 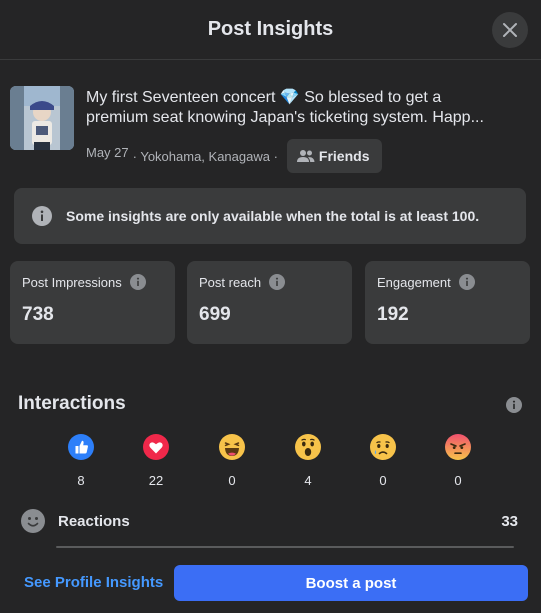 I want to click on reaction-haha: 0, so click(x=232, y=461).